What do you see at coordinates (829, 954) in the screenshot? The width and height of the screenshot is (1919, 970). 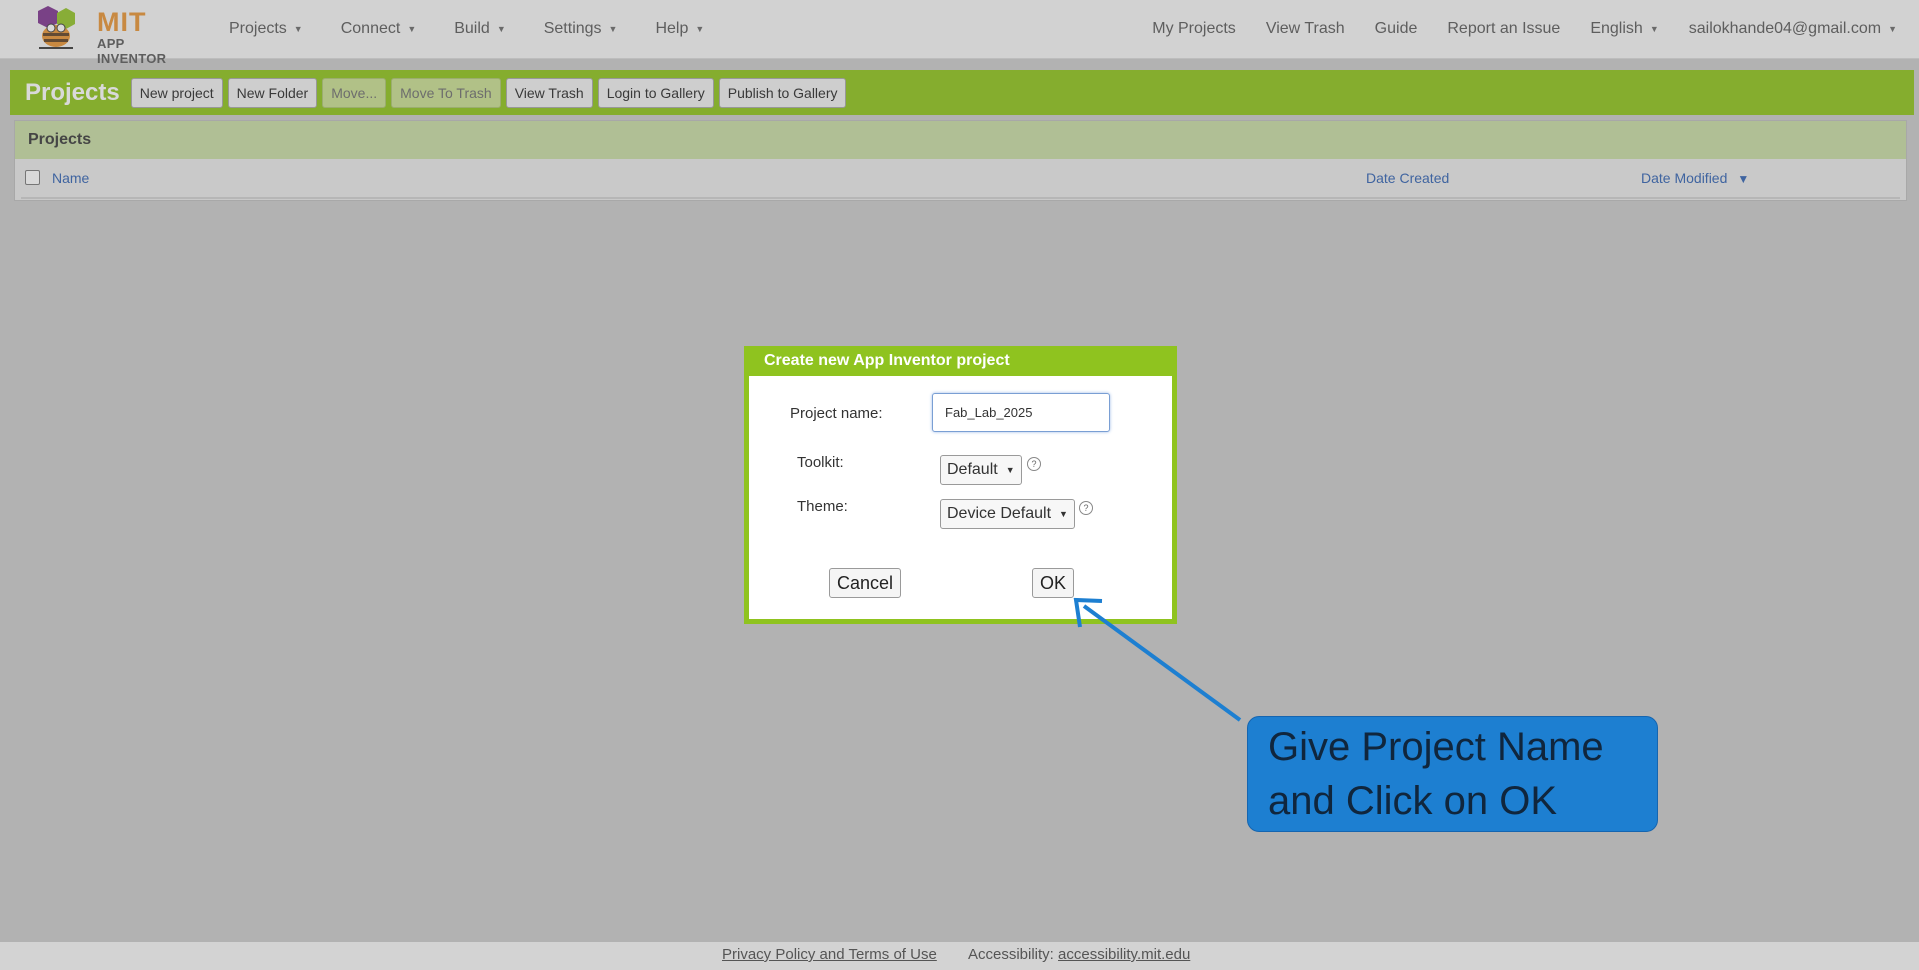 I see `privacy-policy-link: Privacy Policy and Terms of Use` at bounding box center [829, 954].